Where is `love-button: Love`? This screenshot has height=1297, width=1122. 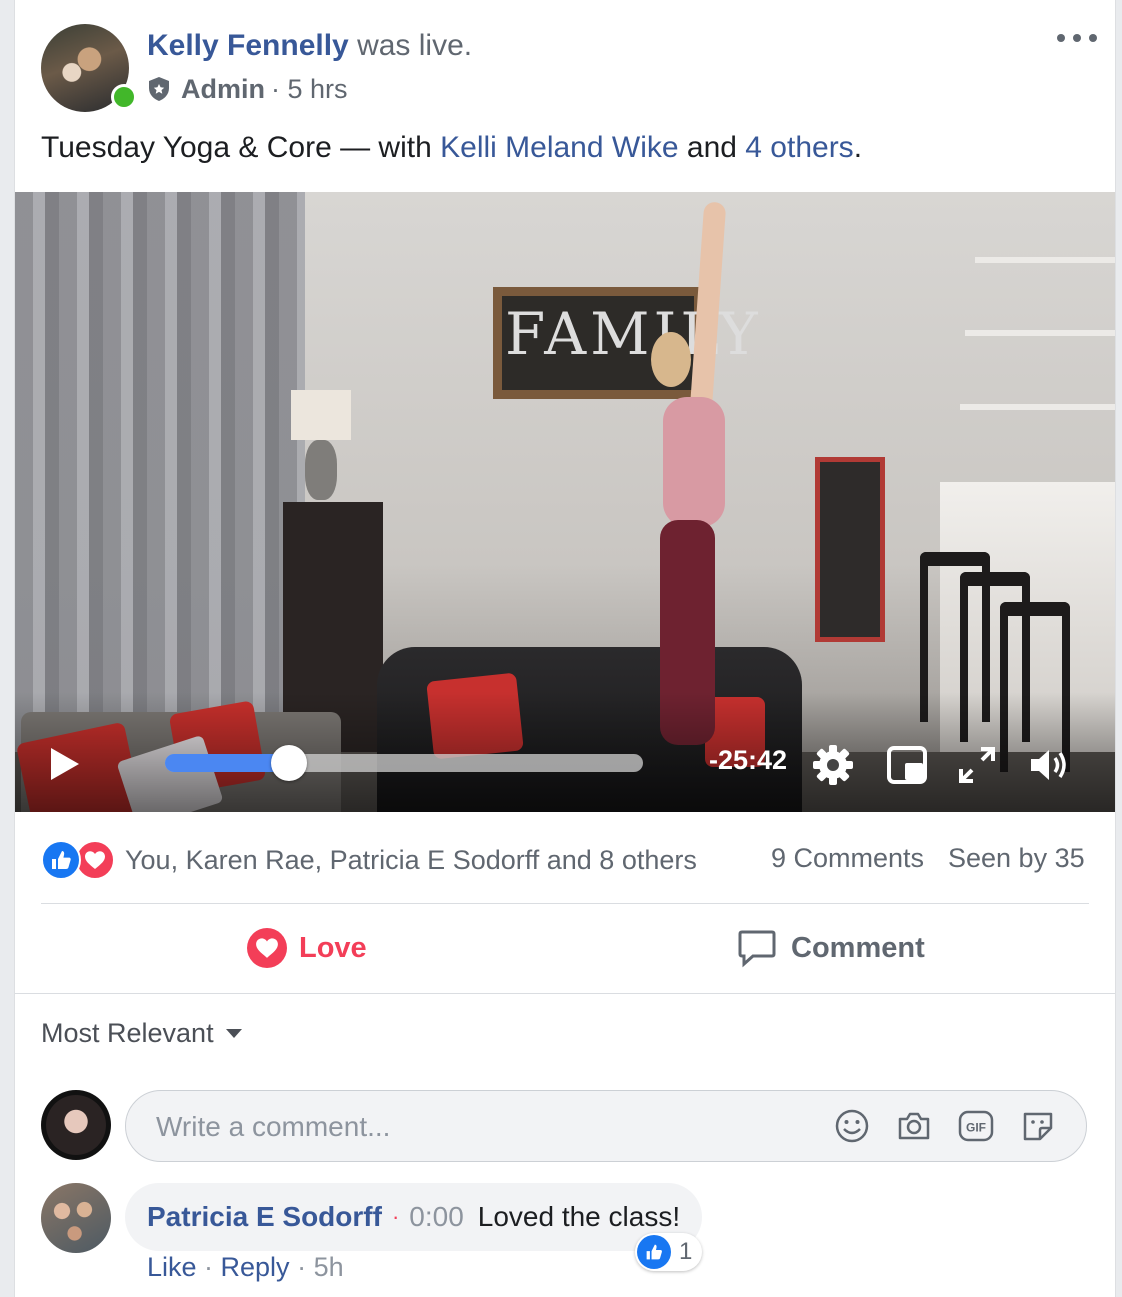 love-button: Love is located at coordinates (307, 948).